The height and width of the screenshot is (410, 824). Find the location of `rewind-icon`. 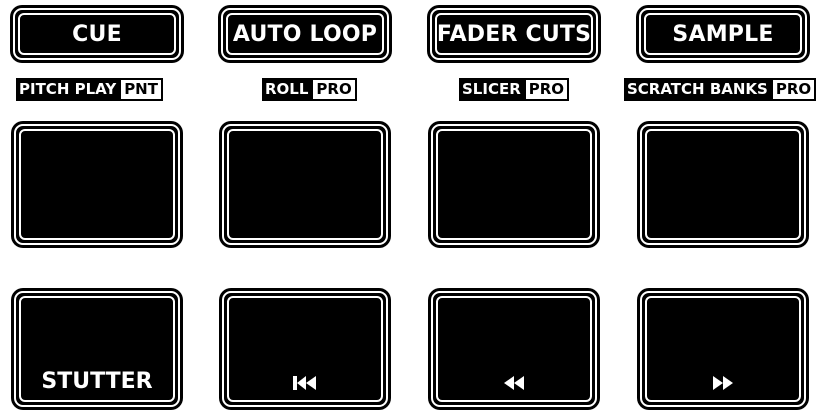

rewind-icon is located at coordinates (514, 383).